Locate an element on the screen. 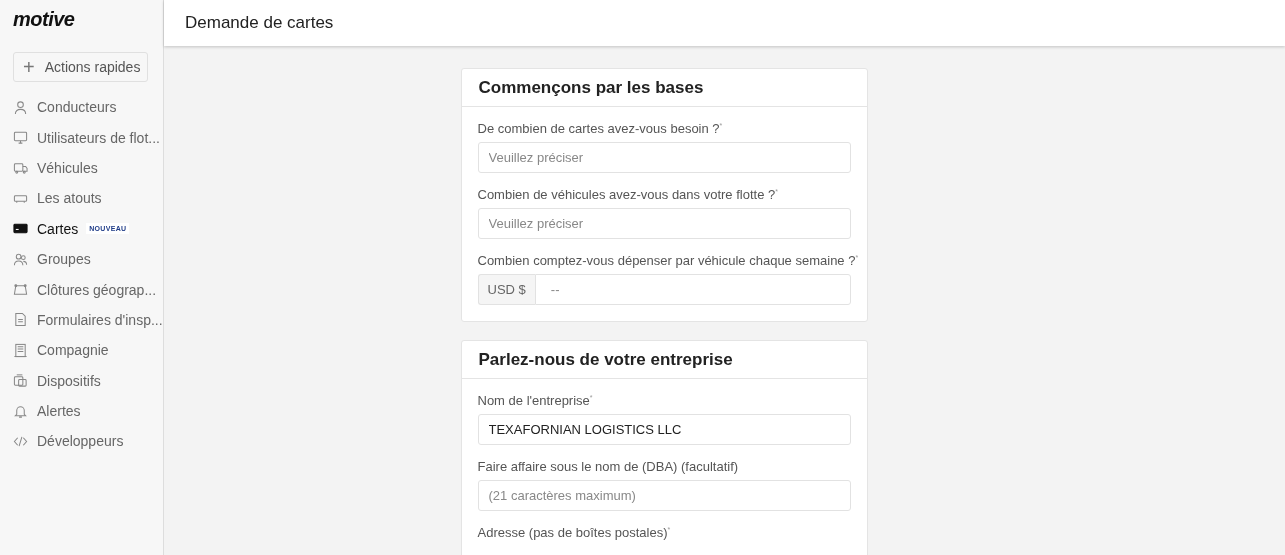 The height and width of the screenshot is (555, 1285). sidebar-item: Compagnie is located at coordinates (88, 350).